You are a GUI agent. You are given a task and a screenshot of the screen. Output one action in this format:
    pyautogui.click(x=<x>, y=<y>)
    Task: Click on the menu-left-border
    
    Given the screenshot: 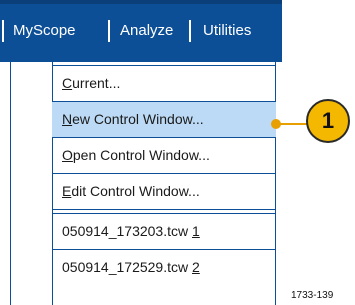 What is the action you would take?
    pyautogui.click(x=10, y=183)
    